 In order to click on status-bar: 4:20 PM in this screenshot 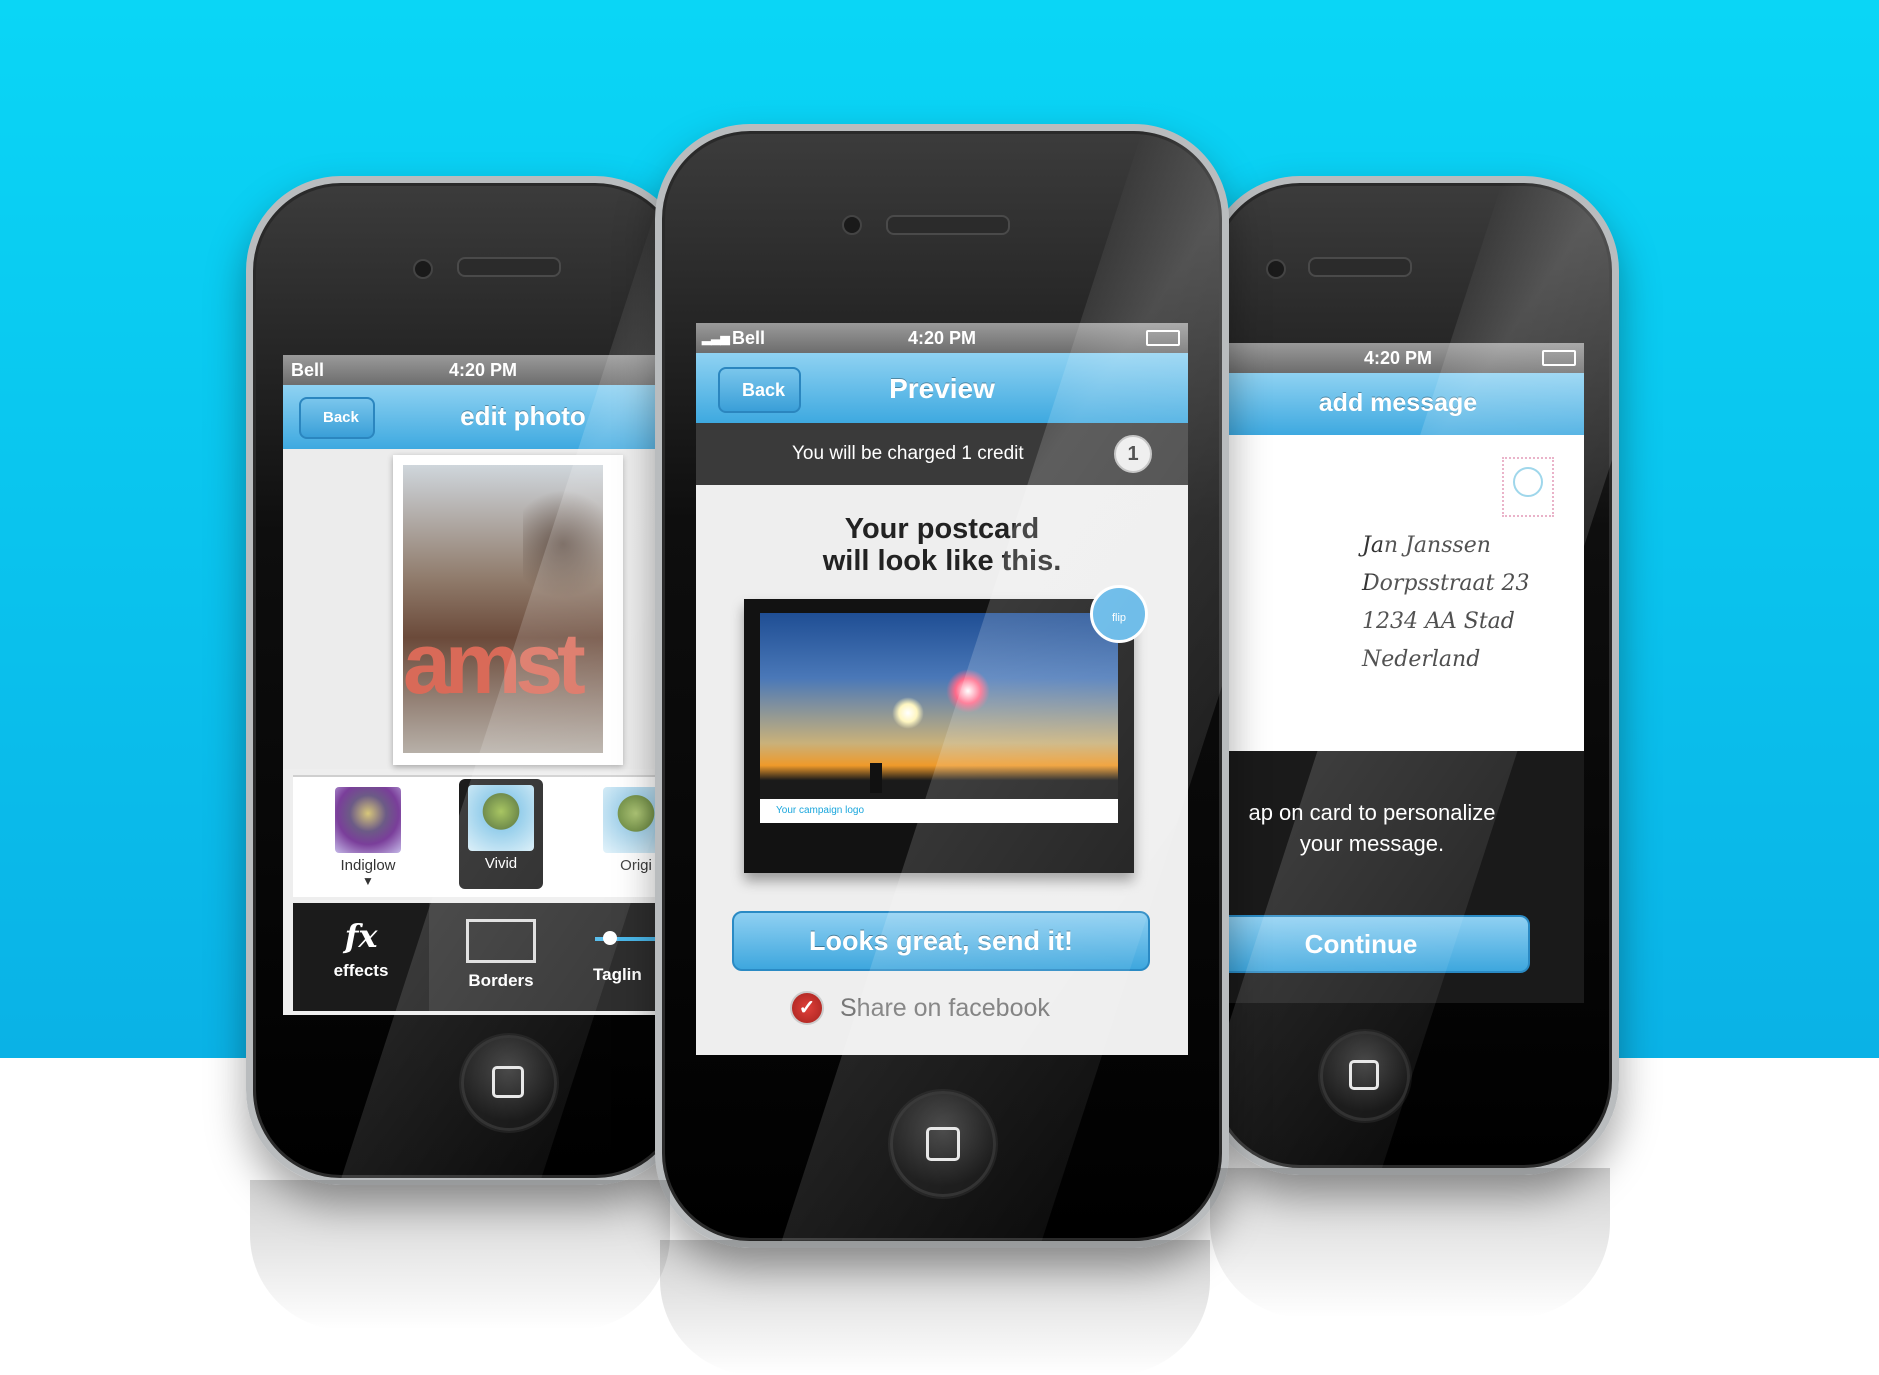, I will do `click(1398, 358)`.